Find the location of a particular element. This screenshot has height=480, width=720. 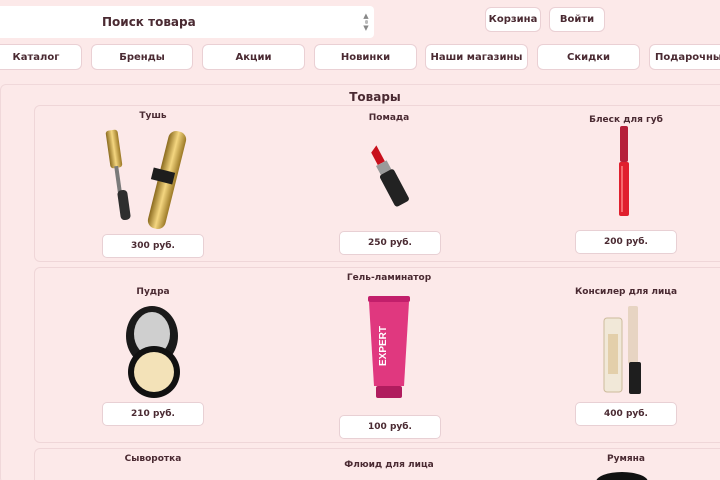

gel-laminator-image: EXPERT is located at coordinates (389, 348).